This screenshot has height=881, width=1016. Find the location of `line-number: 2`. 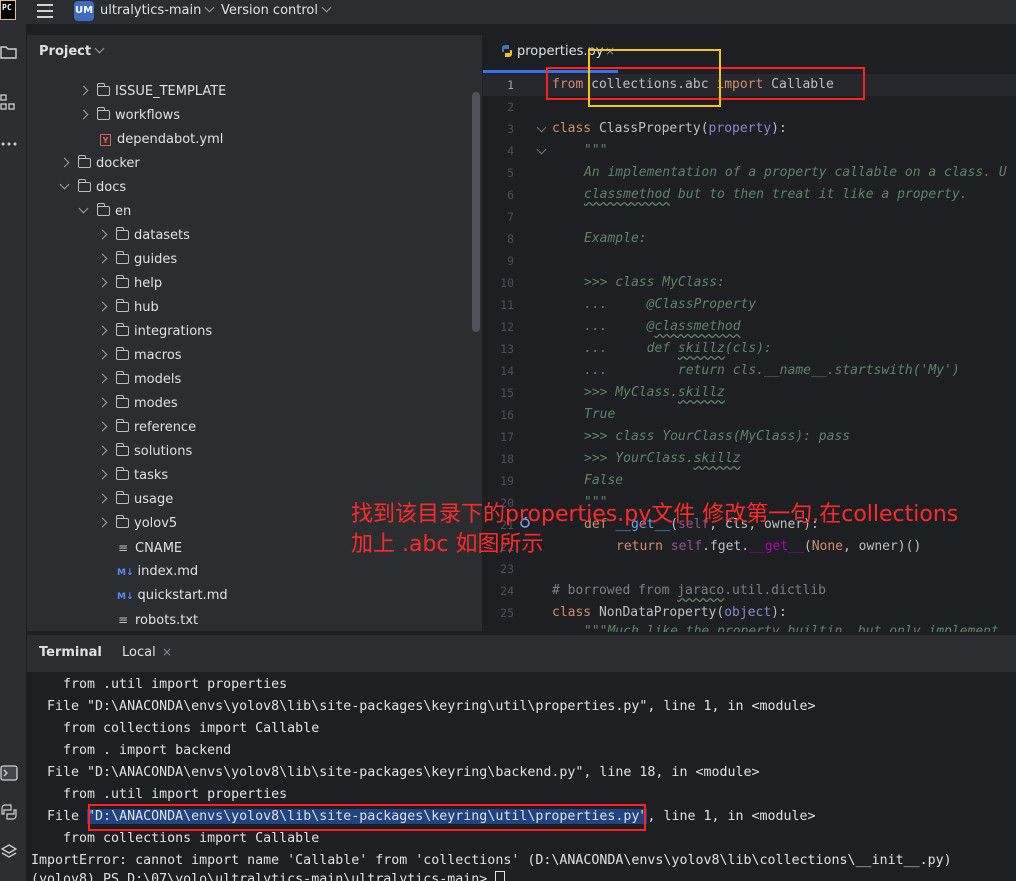

line-number: 2 is located at coordinates (510, 107).